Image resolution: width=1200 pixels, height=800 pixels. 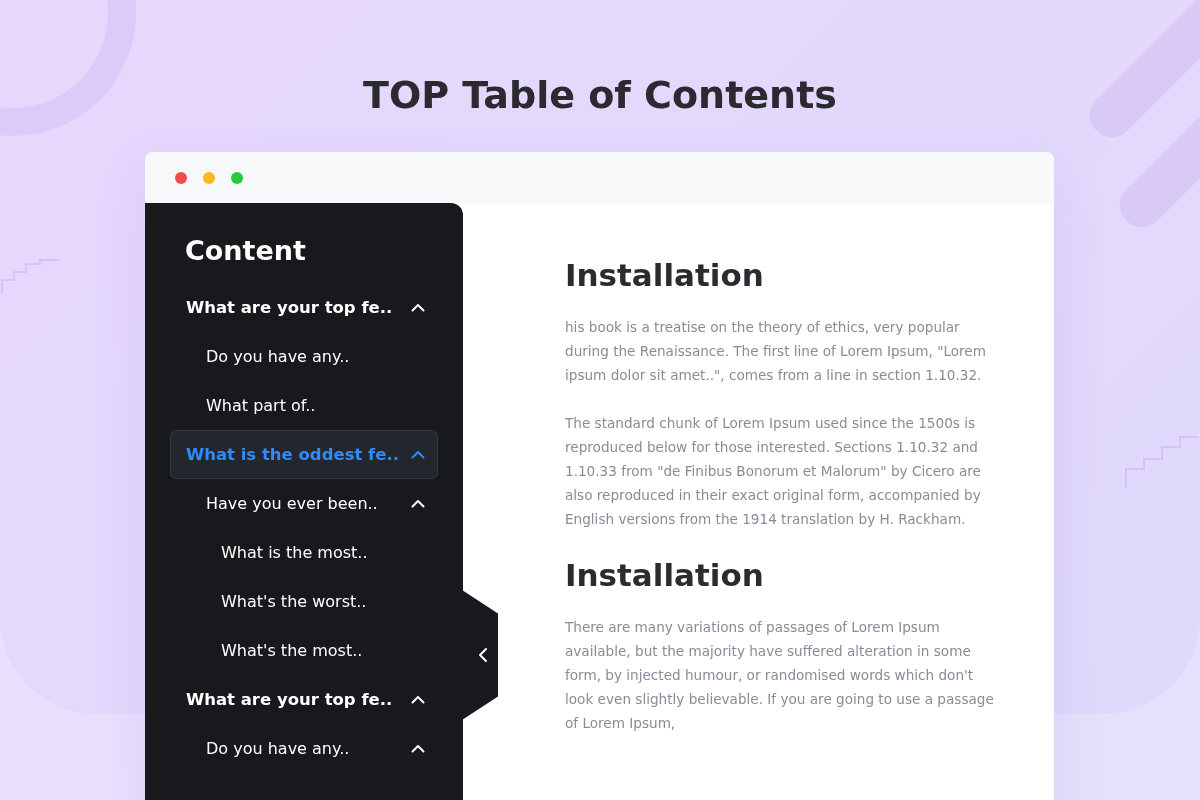 I want to click on toc-item: What is the most.., so click(x=304, y=552).